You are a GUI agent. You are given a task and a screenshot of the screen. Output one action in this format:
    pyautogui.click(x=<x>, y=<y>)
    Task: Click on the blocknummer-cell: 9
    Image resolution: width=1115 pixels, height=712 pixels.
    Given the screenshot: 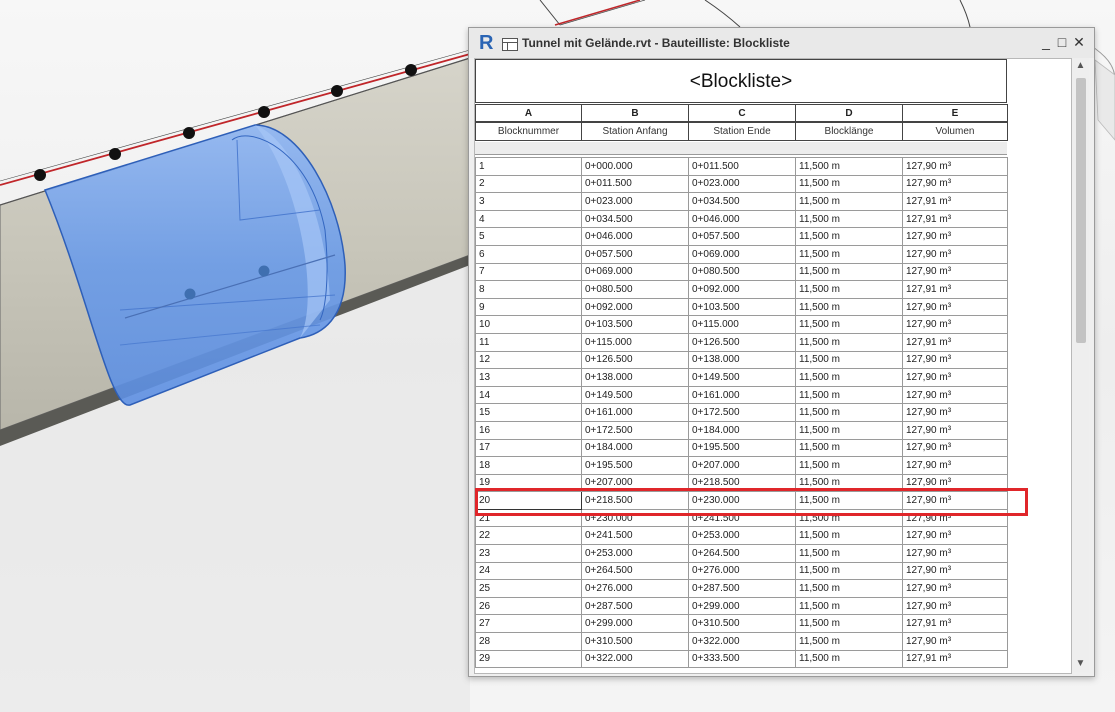 What is the action you would take?
    pyautogui.click(x=528, y=307)
    